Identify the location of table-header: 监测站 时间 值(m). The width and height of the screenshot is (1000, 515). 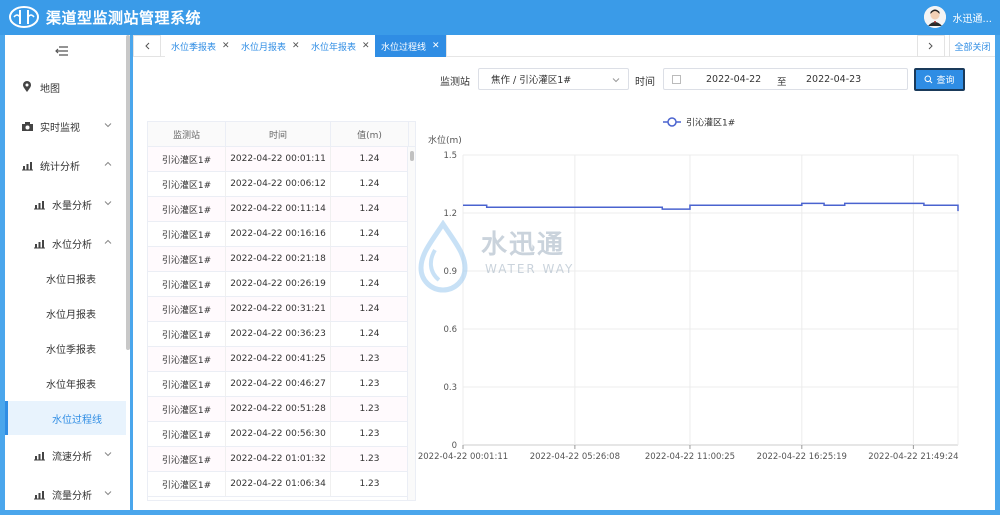
(281, 134).